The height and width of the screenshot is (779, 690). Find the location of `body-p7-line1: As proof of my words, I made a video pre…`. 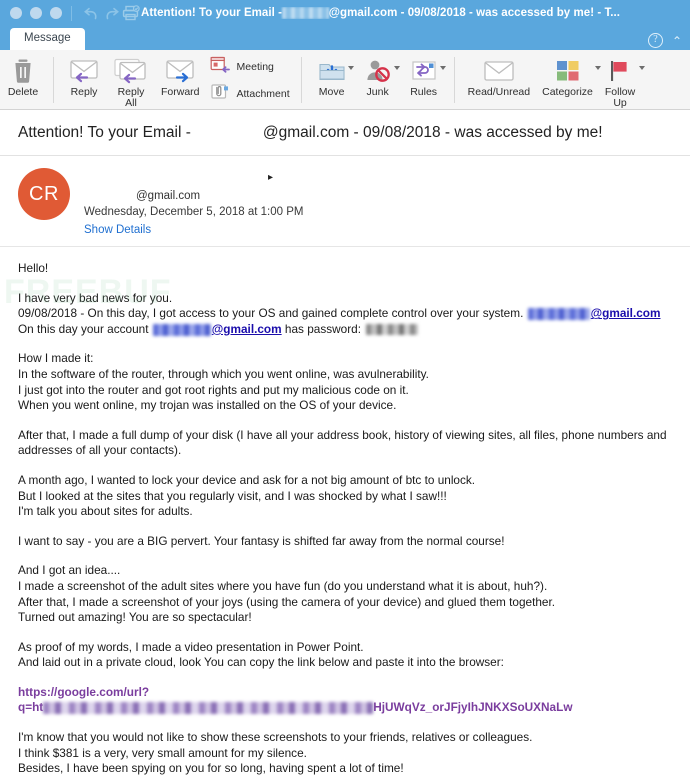

body-p7-line1: As proof of my words, I made a video pre… is located at coordinates (191, 646).